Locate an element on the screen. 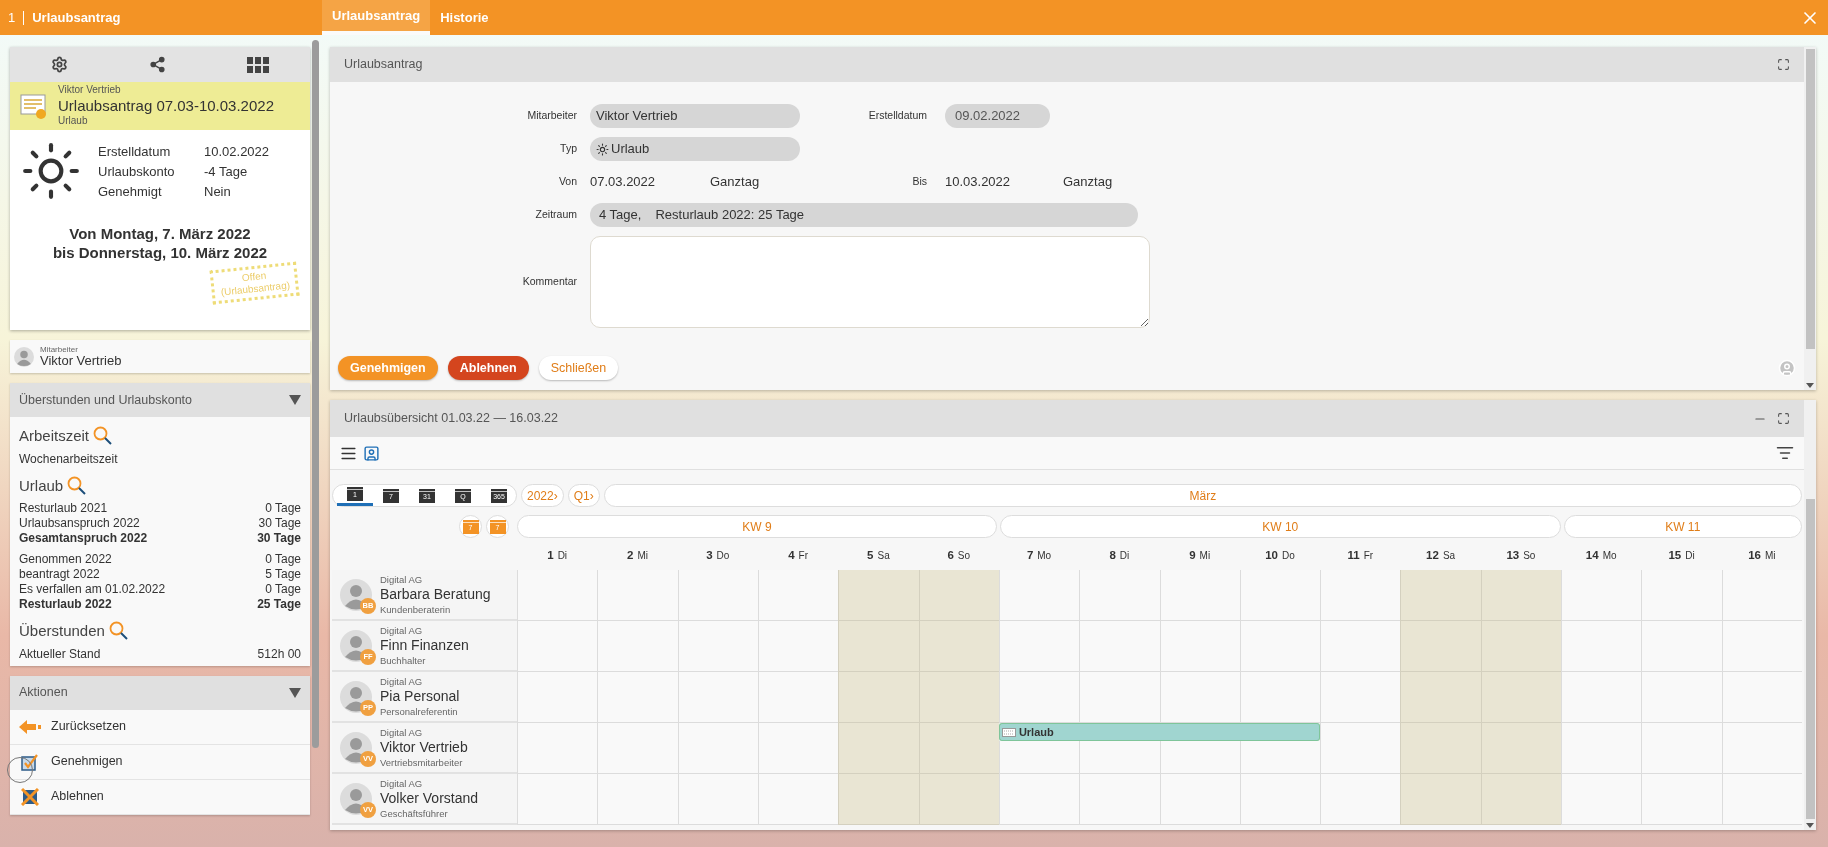 This screenshot has width=1828, height=847. settings-icon is located at coordinates (59, 64).